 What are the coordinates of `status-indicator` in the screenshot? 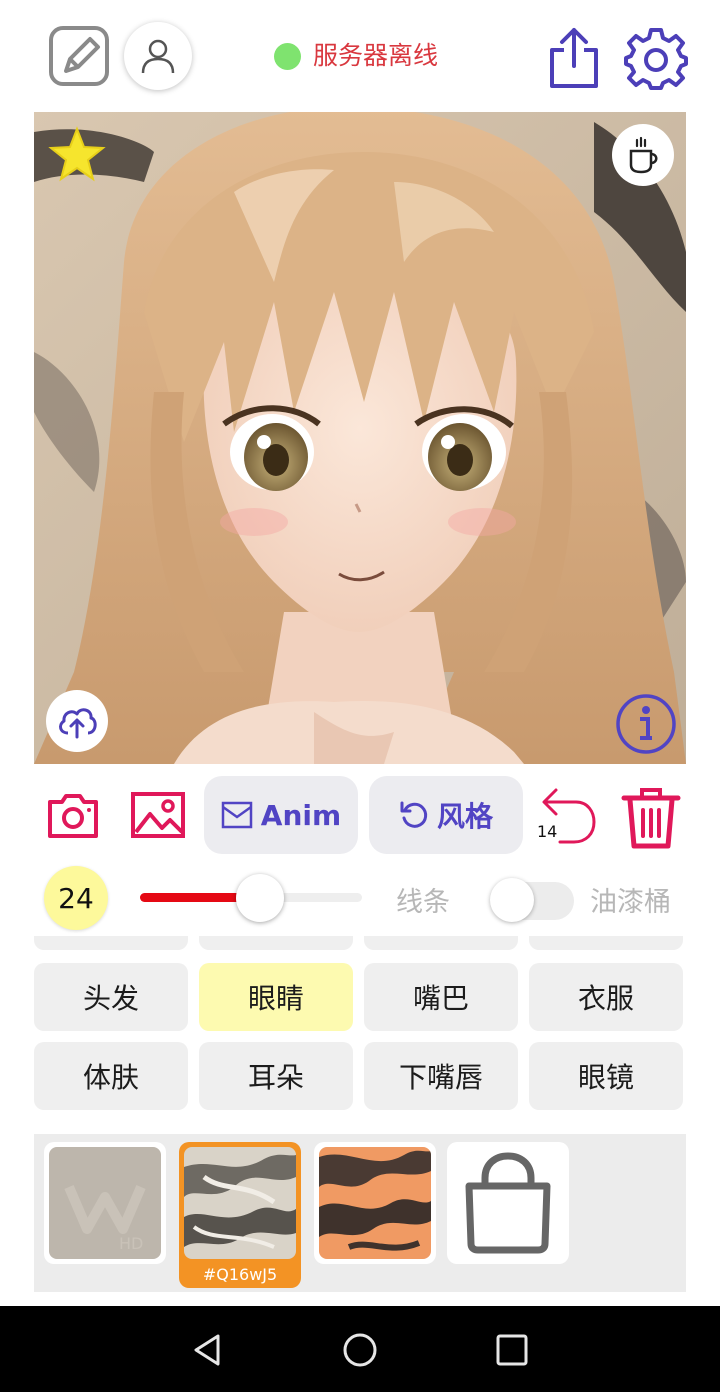 It's located at (287, 56).